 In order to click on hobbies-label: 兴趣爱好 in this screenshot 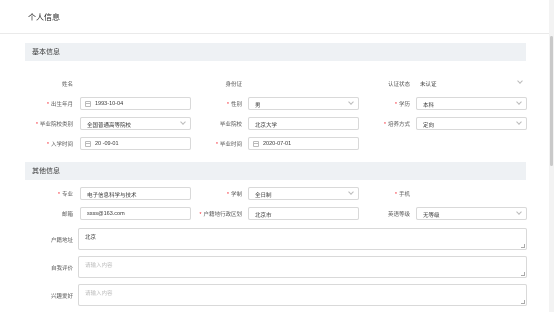, I will do `click(61, 297)`.